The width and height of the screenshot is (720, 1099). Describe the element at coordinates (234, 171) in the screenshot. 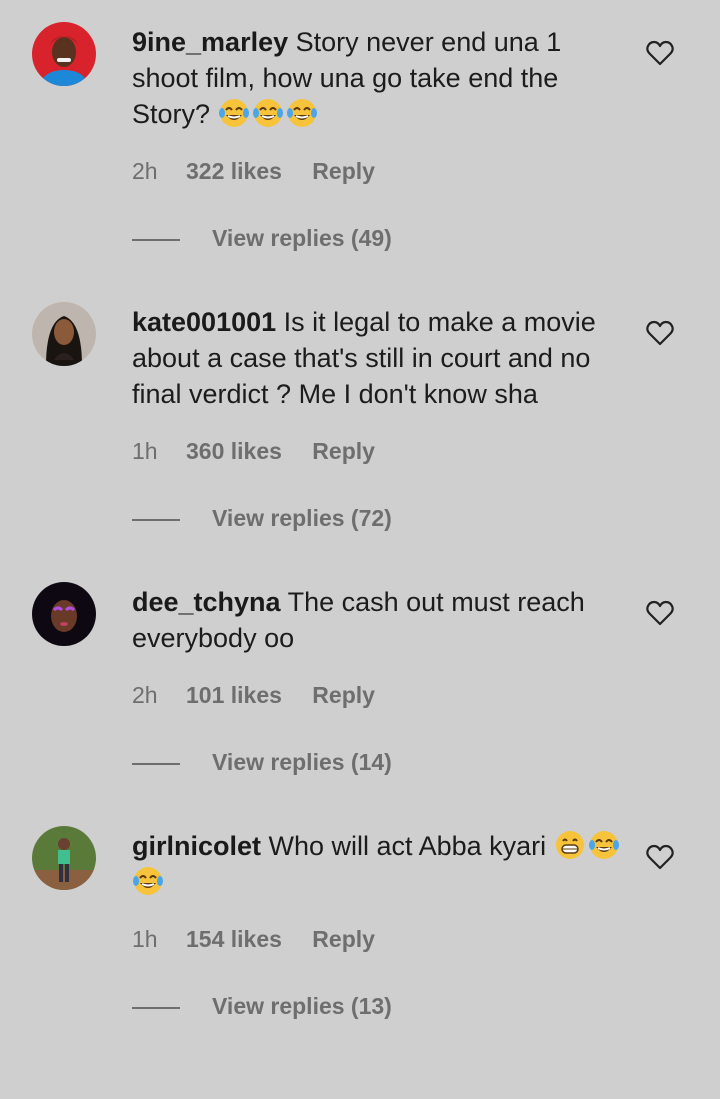

I see `comment-likes: 322 likes` at that location.